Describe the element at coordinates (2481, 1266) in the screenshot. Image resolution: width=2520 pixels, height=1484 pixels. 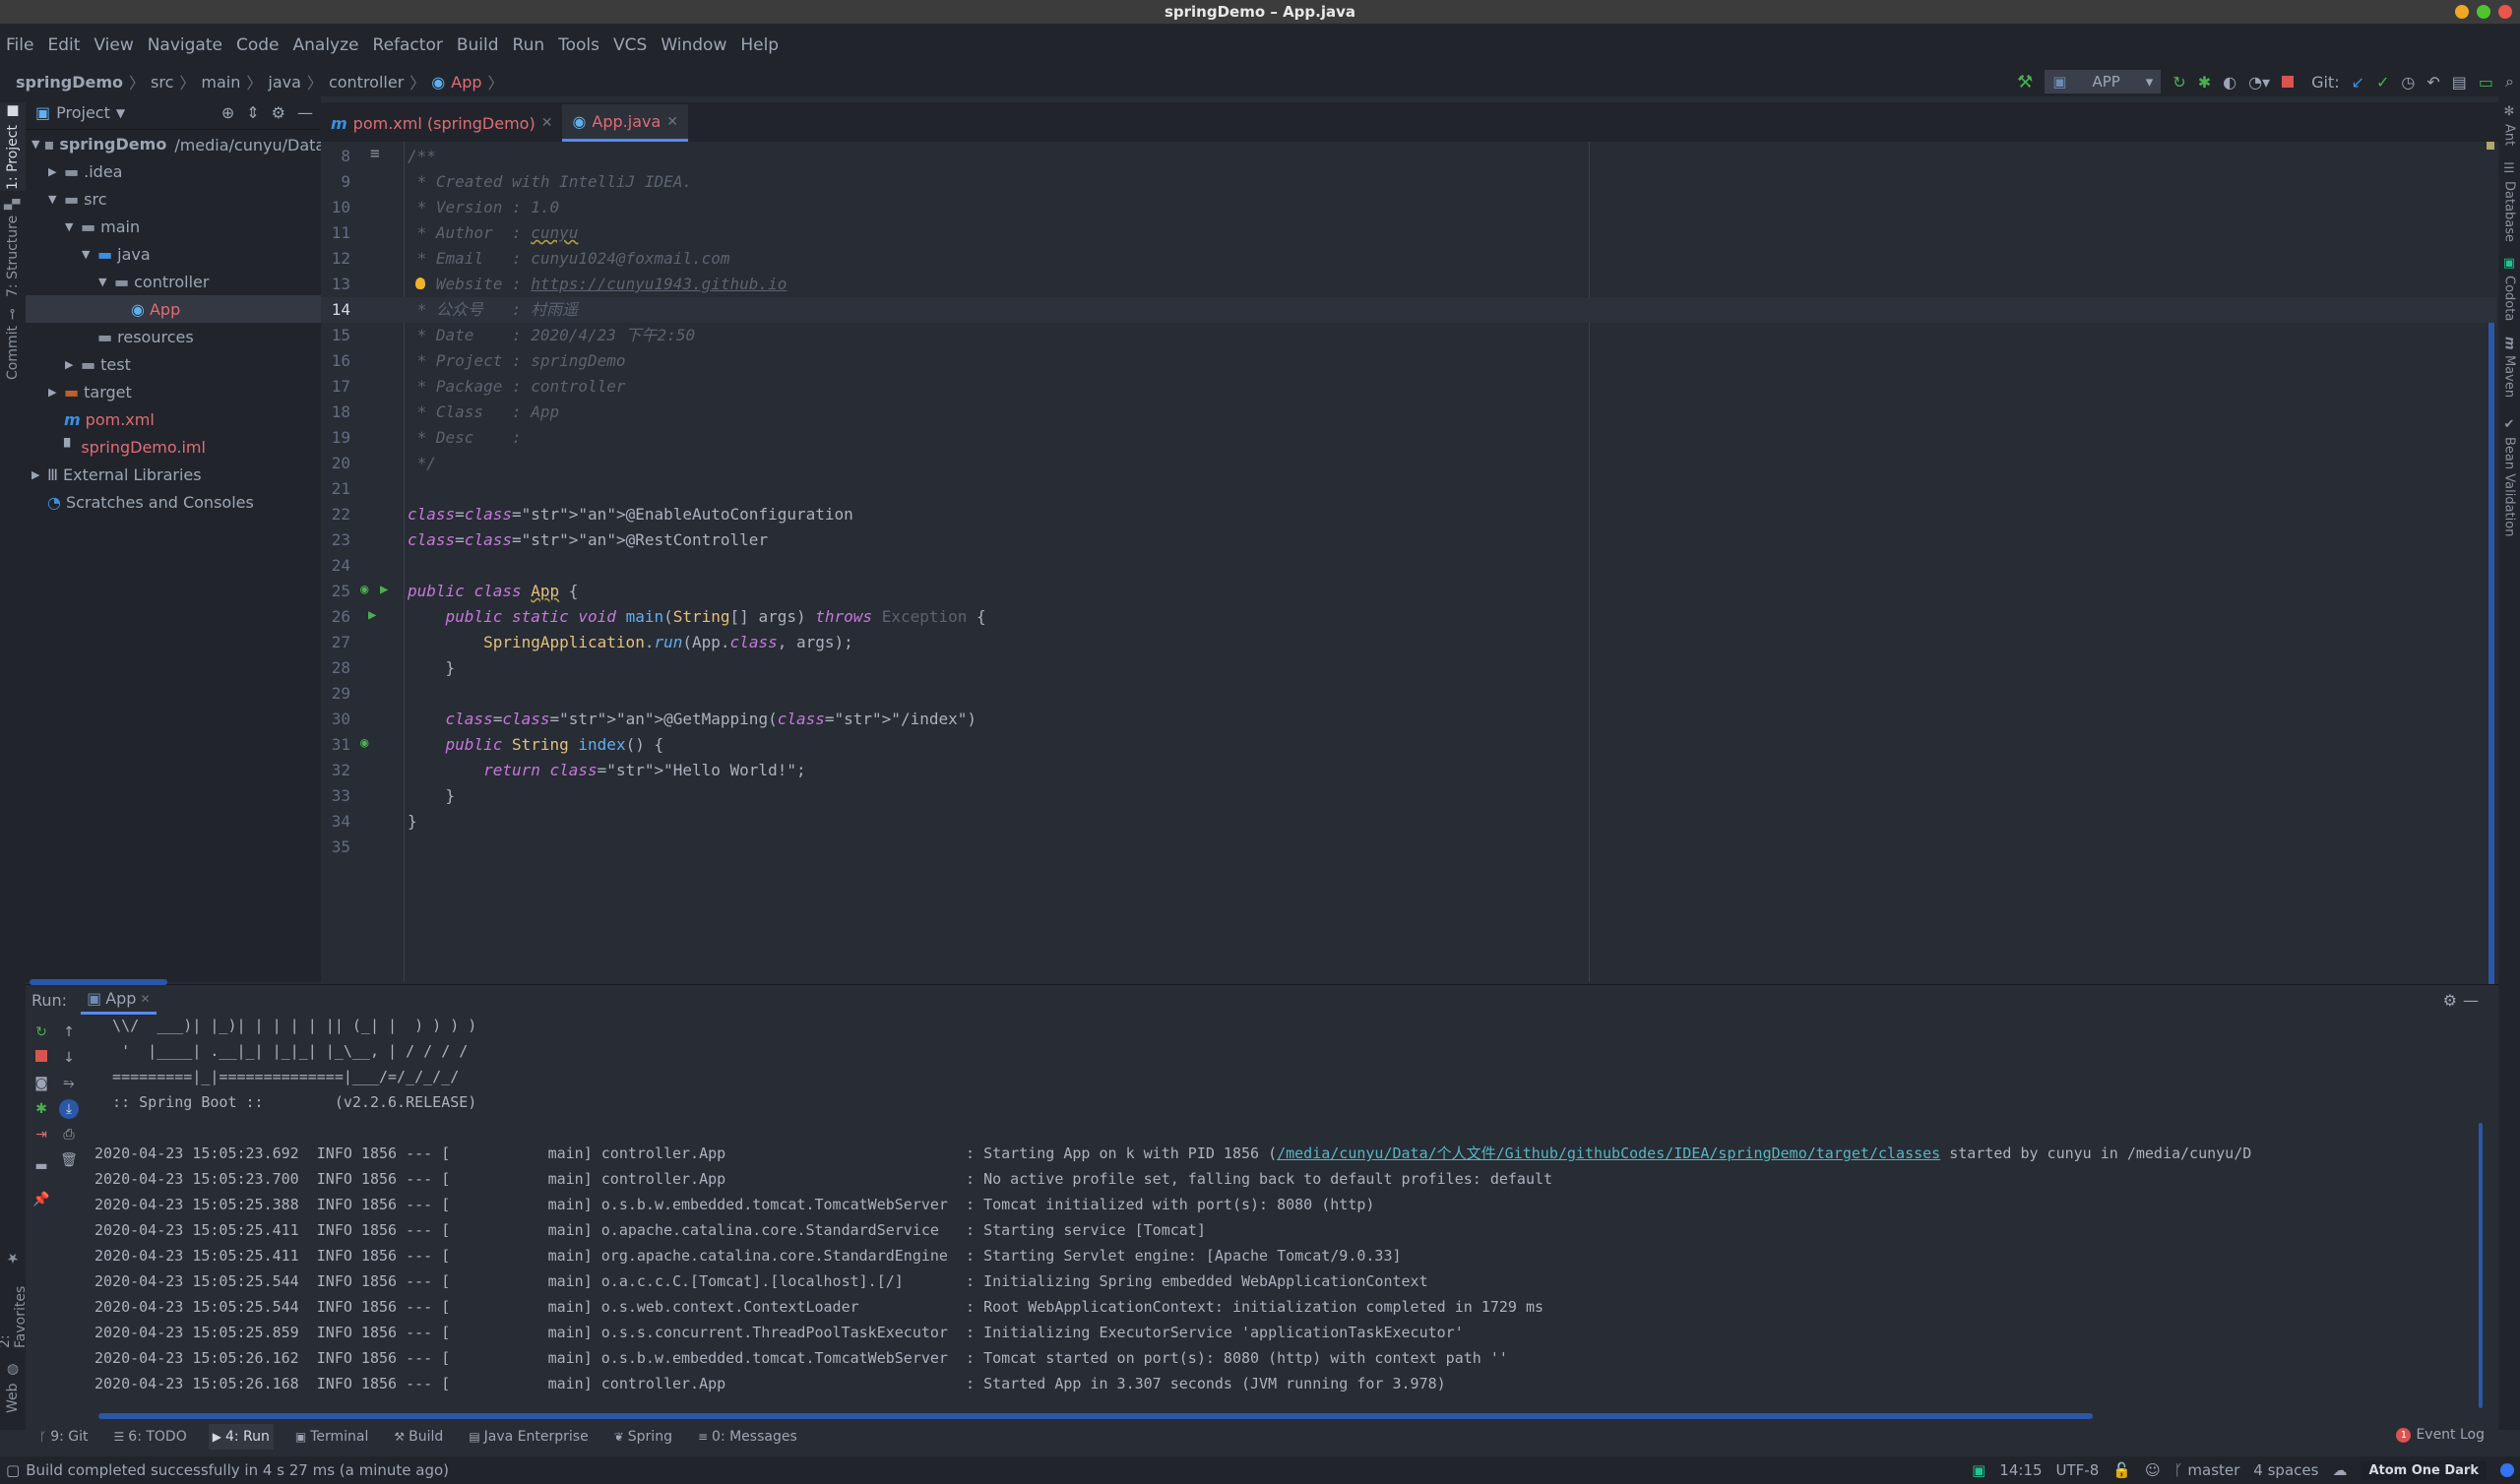
I see `console-scrollbar` at that location.